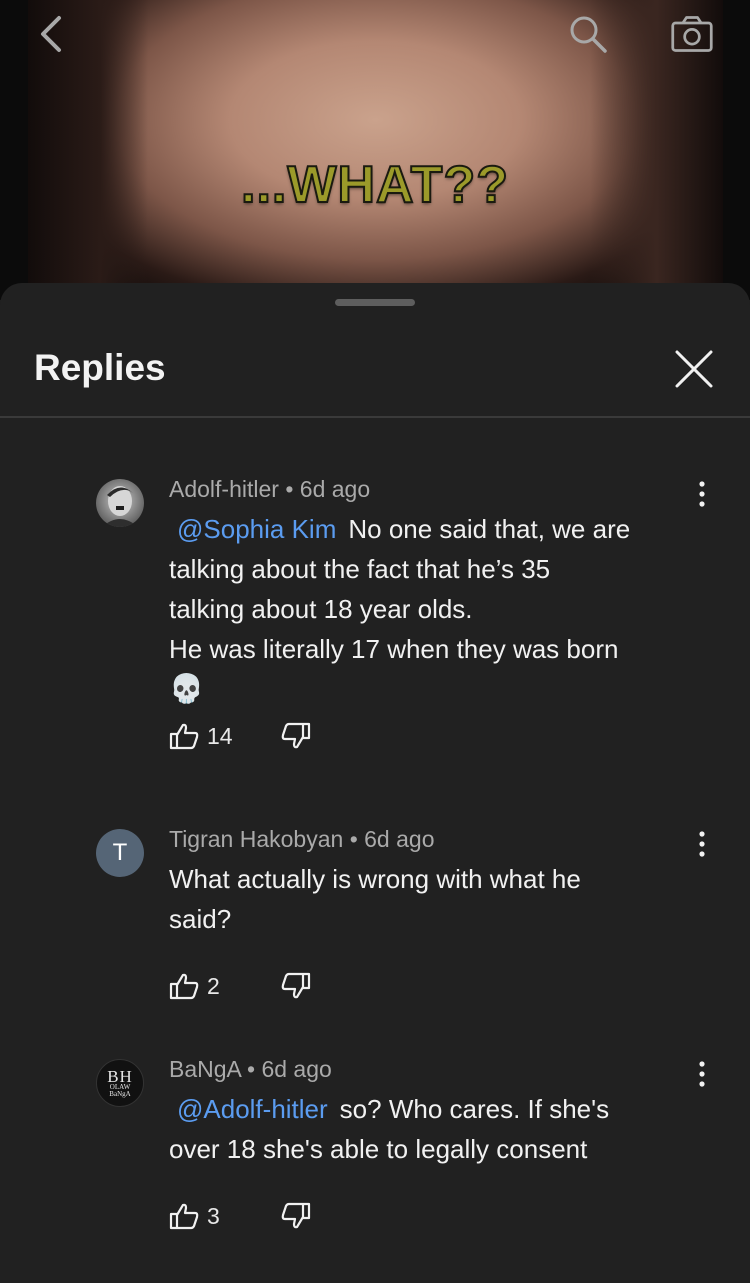 Image resolution: width=750 pixels, height=1283 pixels. Describe the element at coordinates (375, 879) in the screenshot. I see `comment-line: What actually is wrong with what he` at that location.